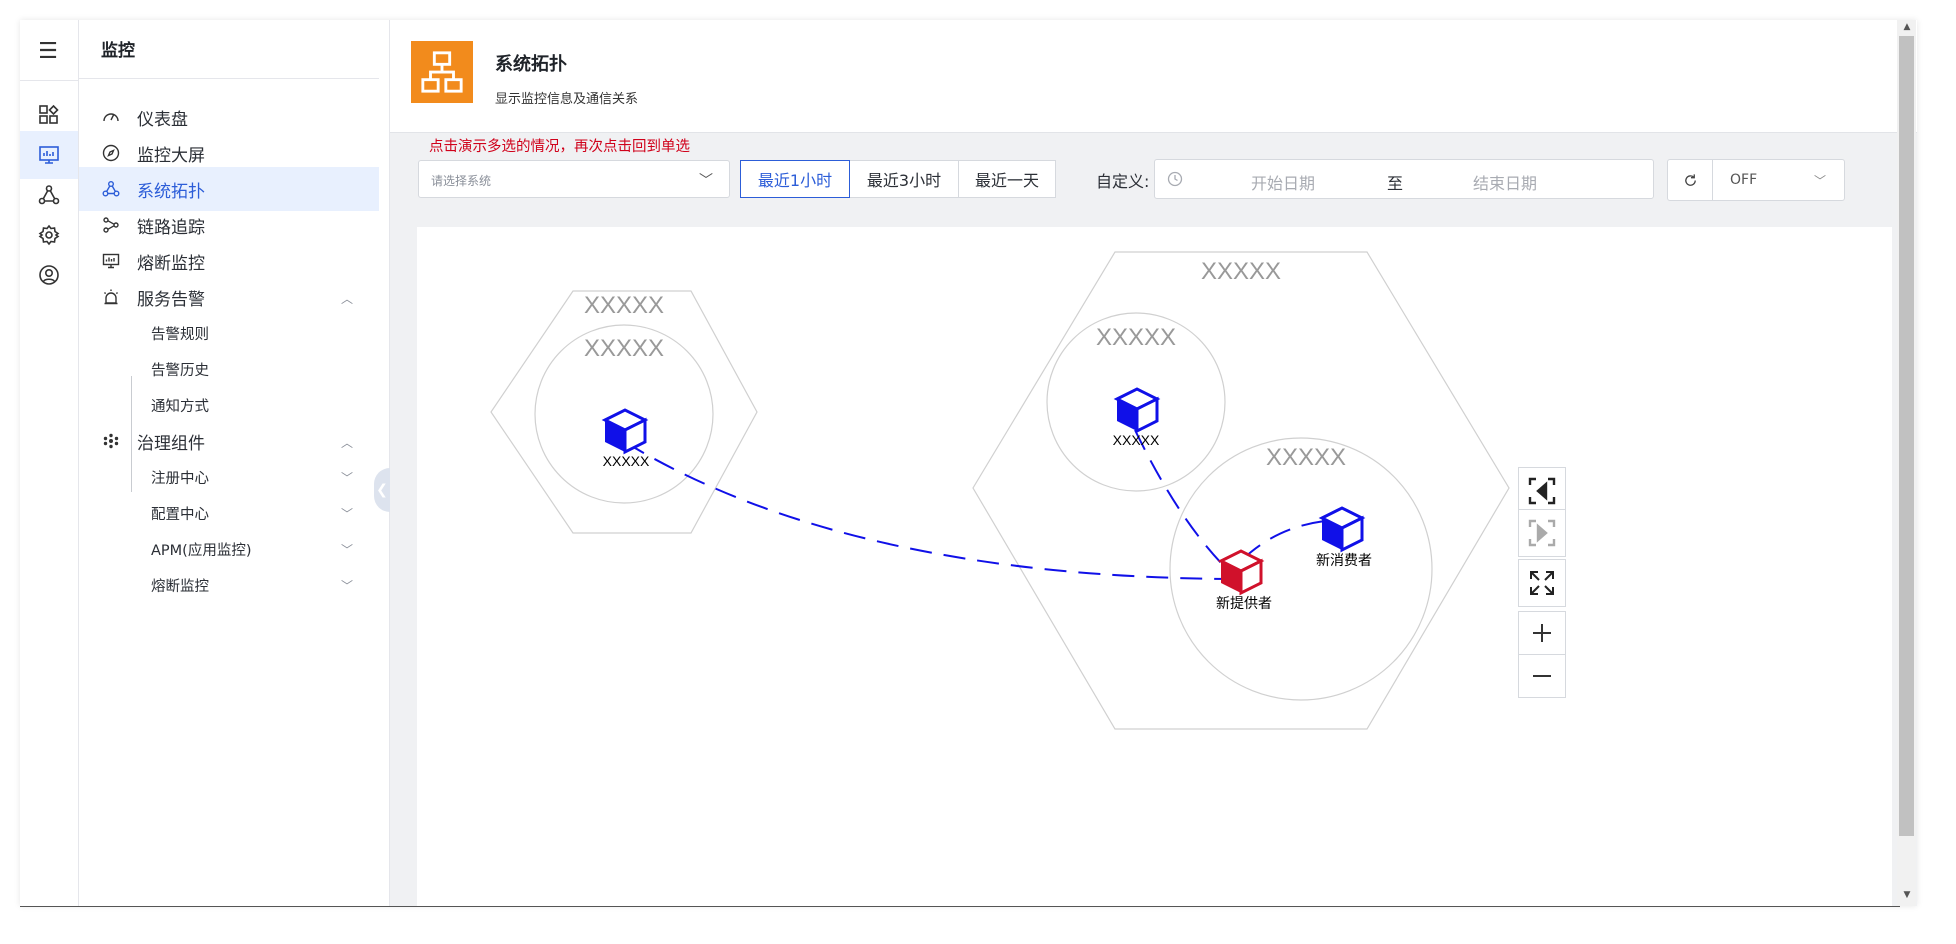 The image size is (1956, 944). I want to click on page-header: 系统拓扑 显示监控信息及通信关系, so click(1153, 76).